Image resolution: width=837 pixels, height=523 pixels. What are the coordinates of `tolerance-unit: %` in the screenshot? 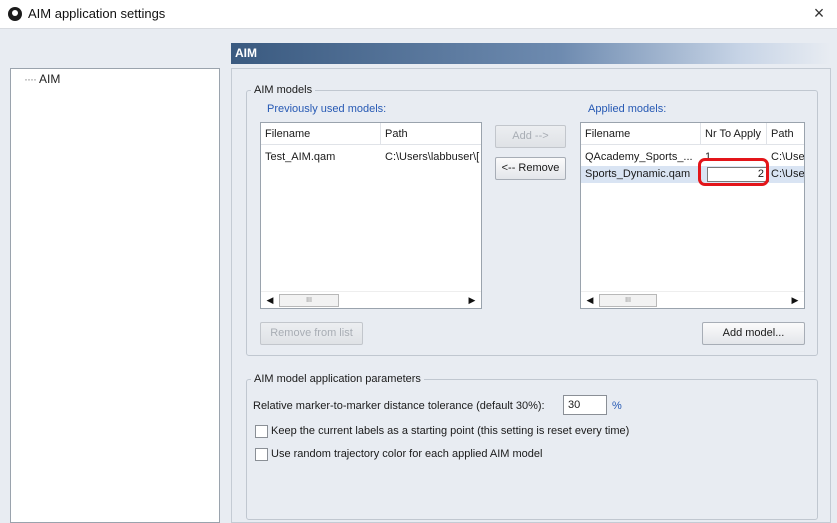 It's located at (617, 406).